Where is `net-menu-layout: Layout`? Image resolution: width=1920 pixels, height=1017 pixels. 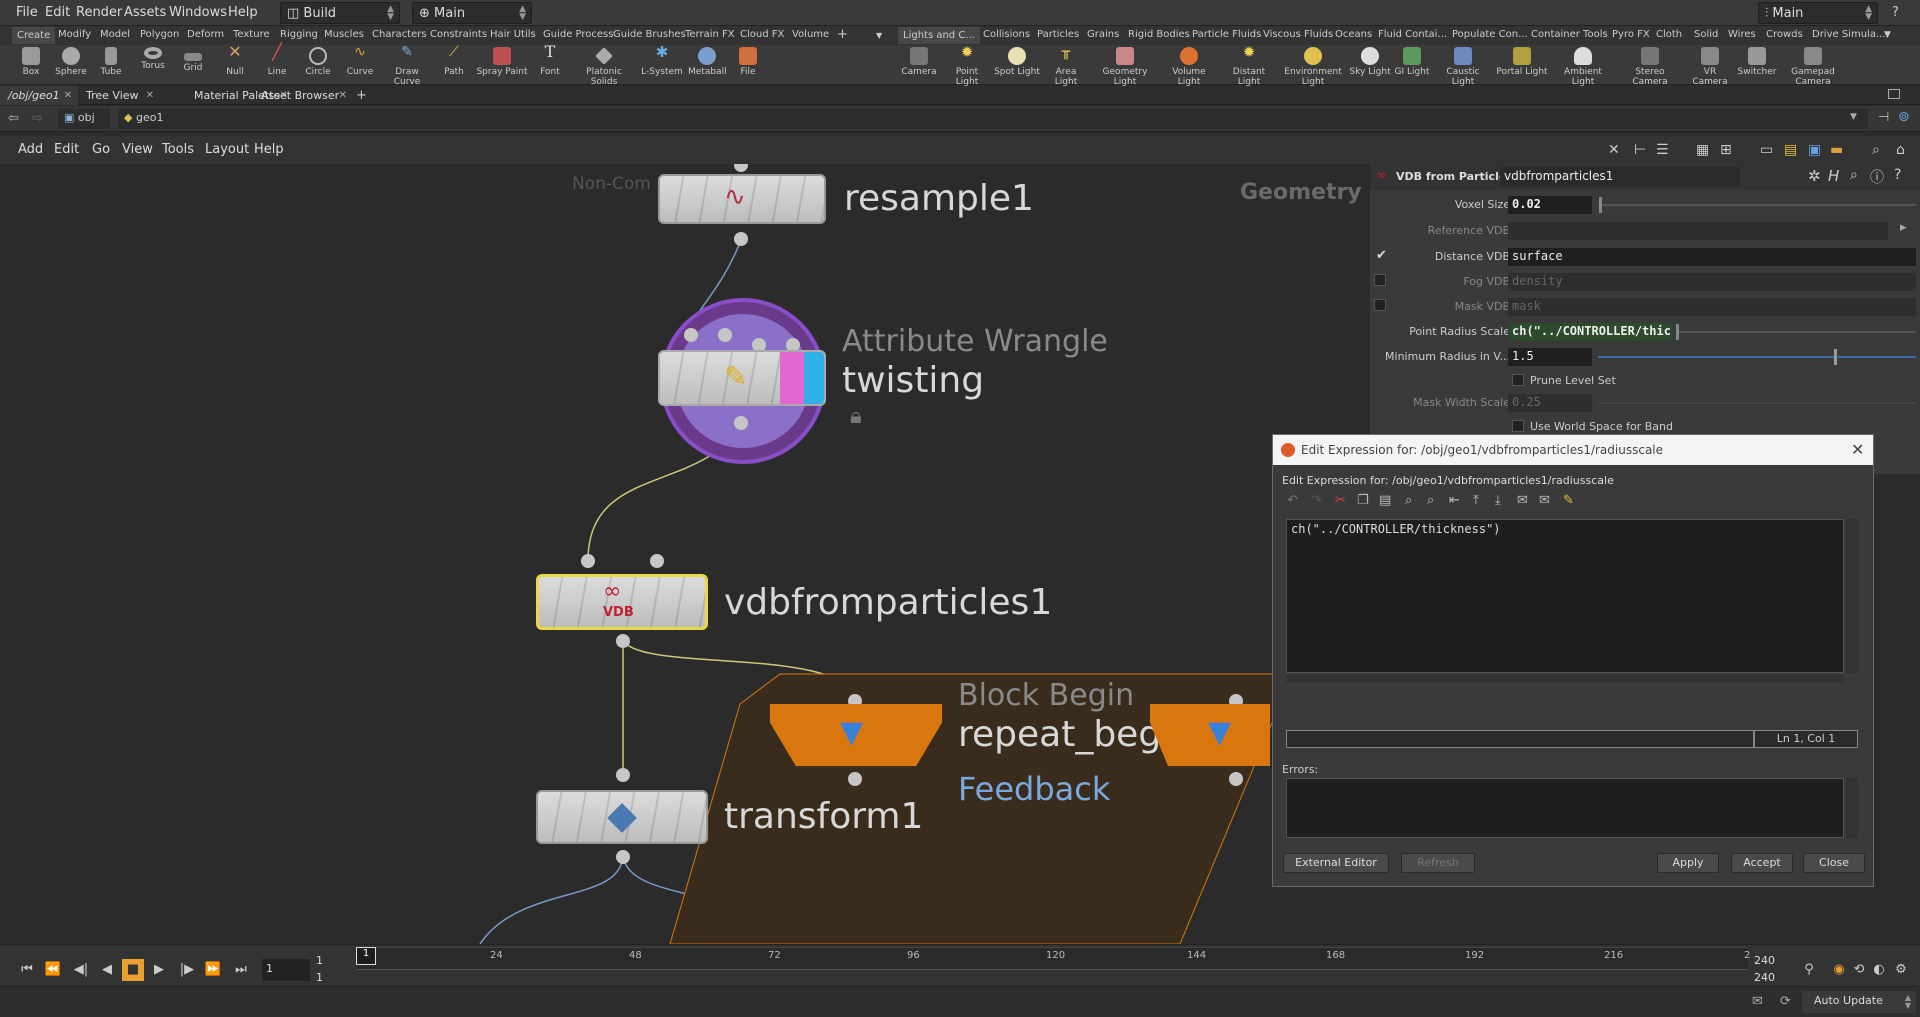
net-menu-layout: Layout is located at coordinates (227, 149).